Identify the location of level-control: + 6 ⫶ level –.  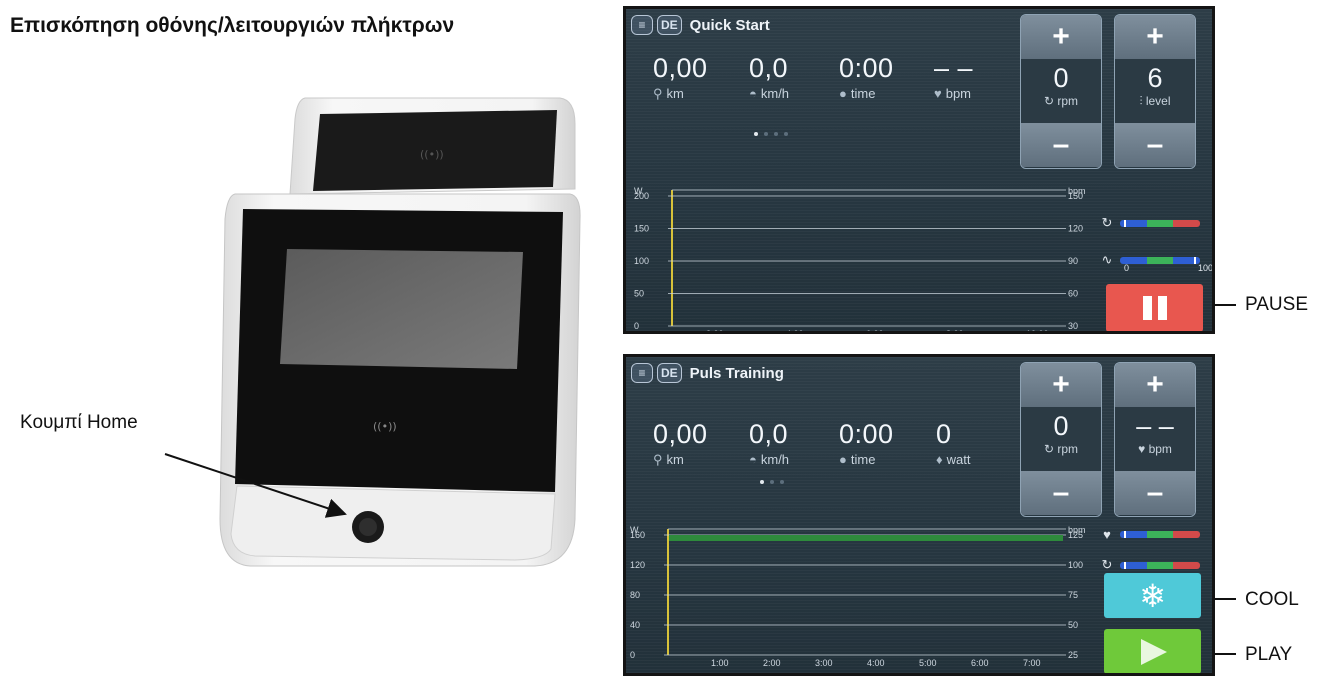
(1155, 91).